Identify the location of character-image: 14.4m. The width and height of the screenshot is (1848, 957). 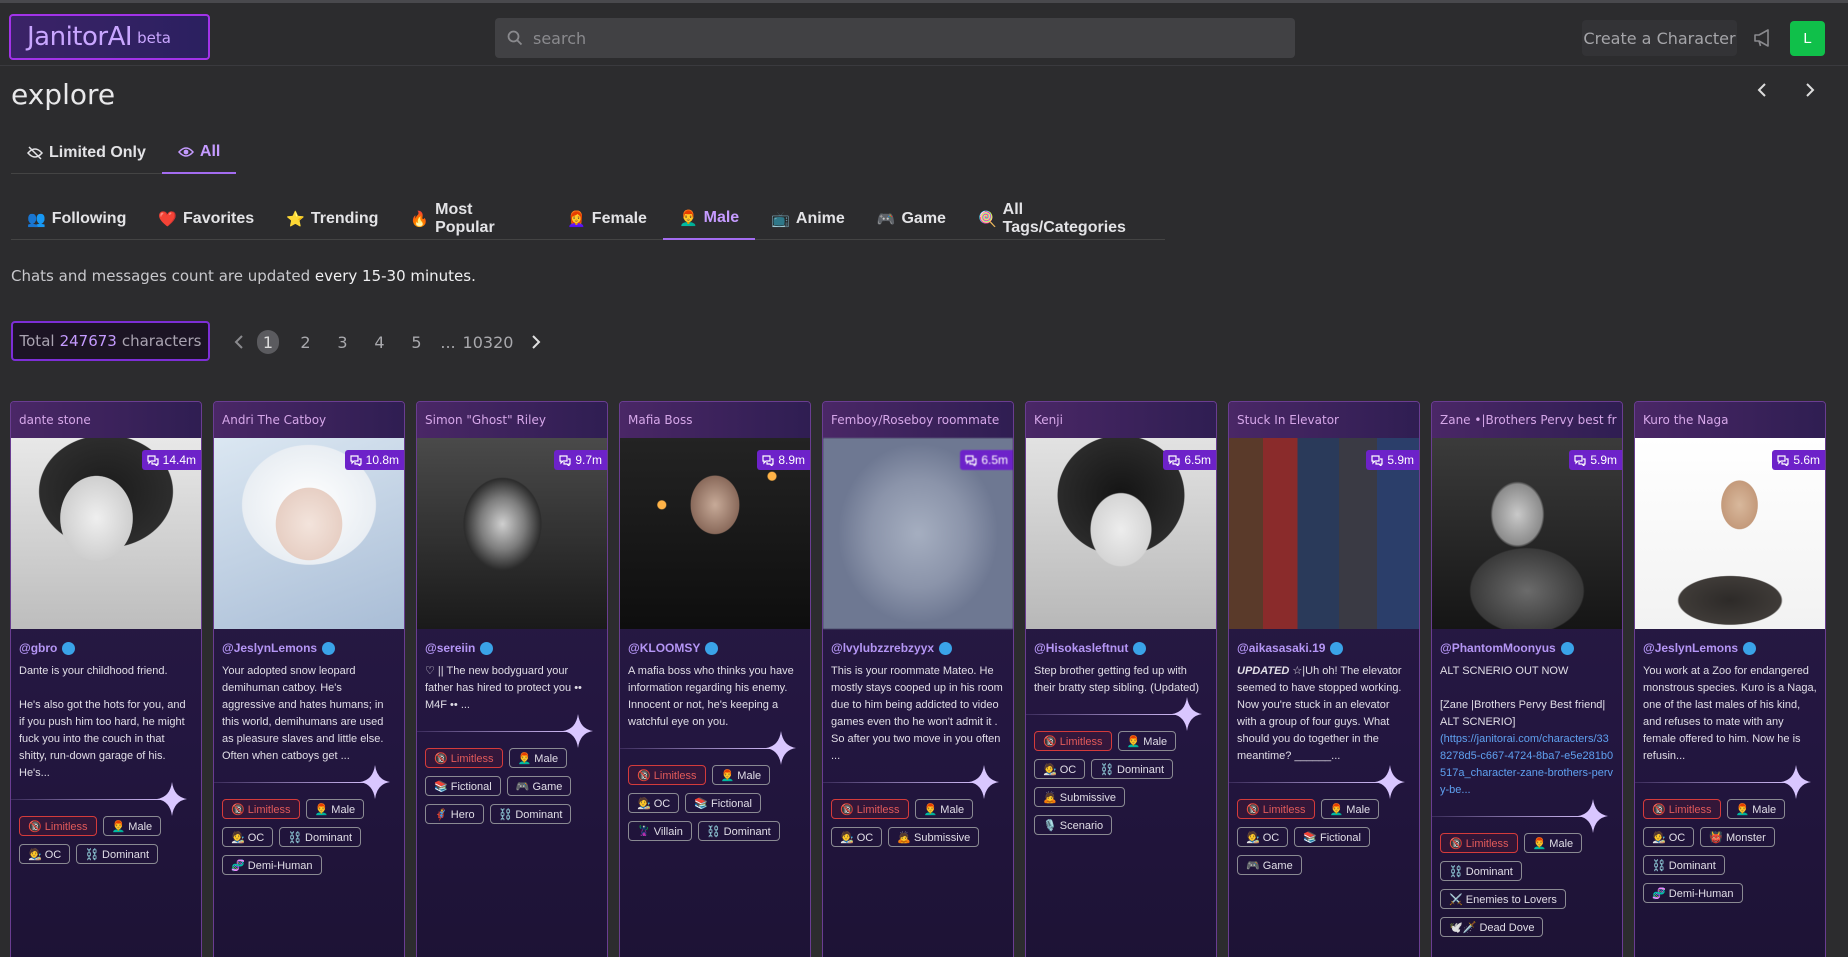
(106, 533).